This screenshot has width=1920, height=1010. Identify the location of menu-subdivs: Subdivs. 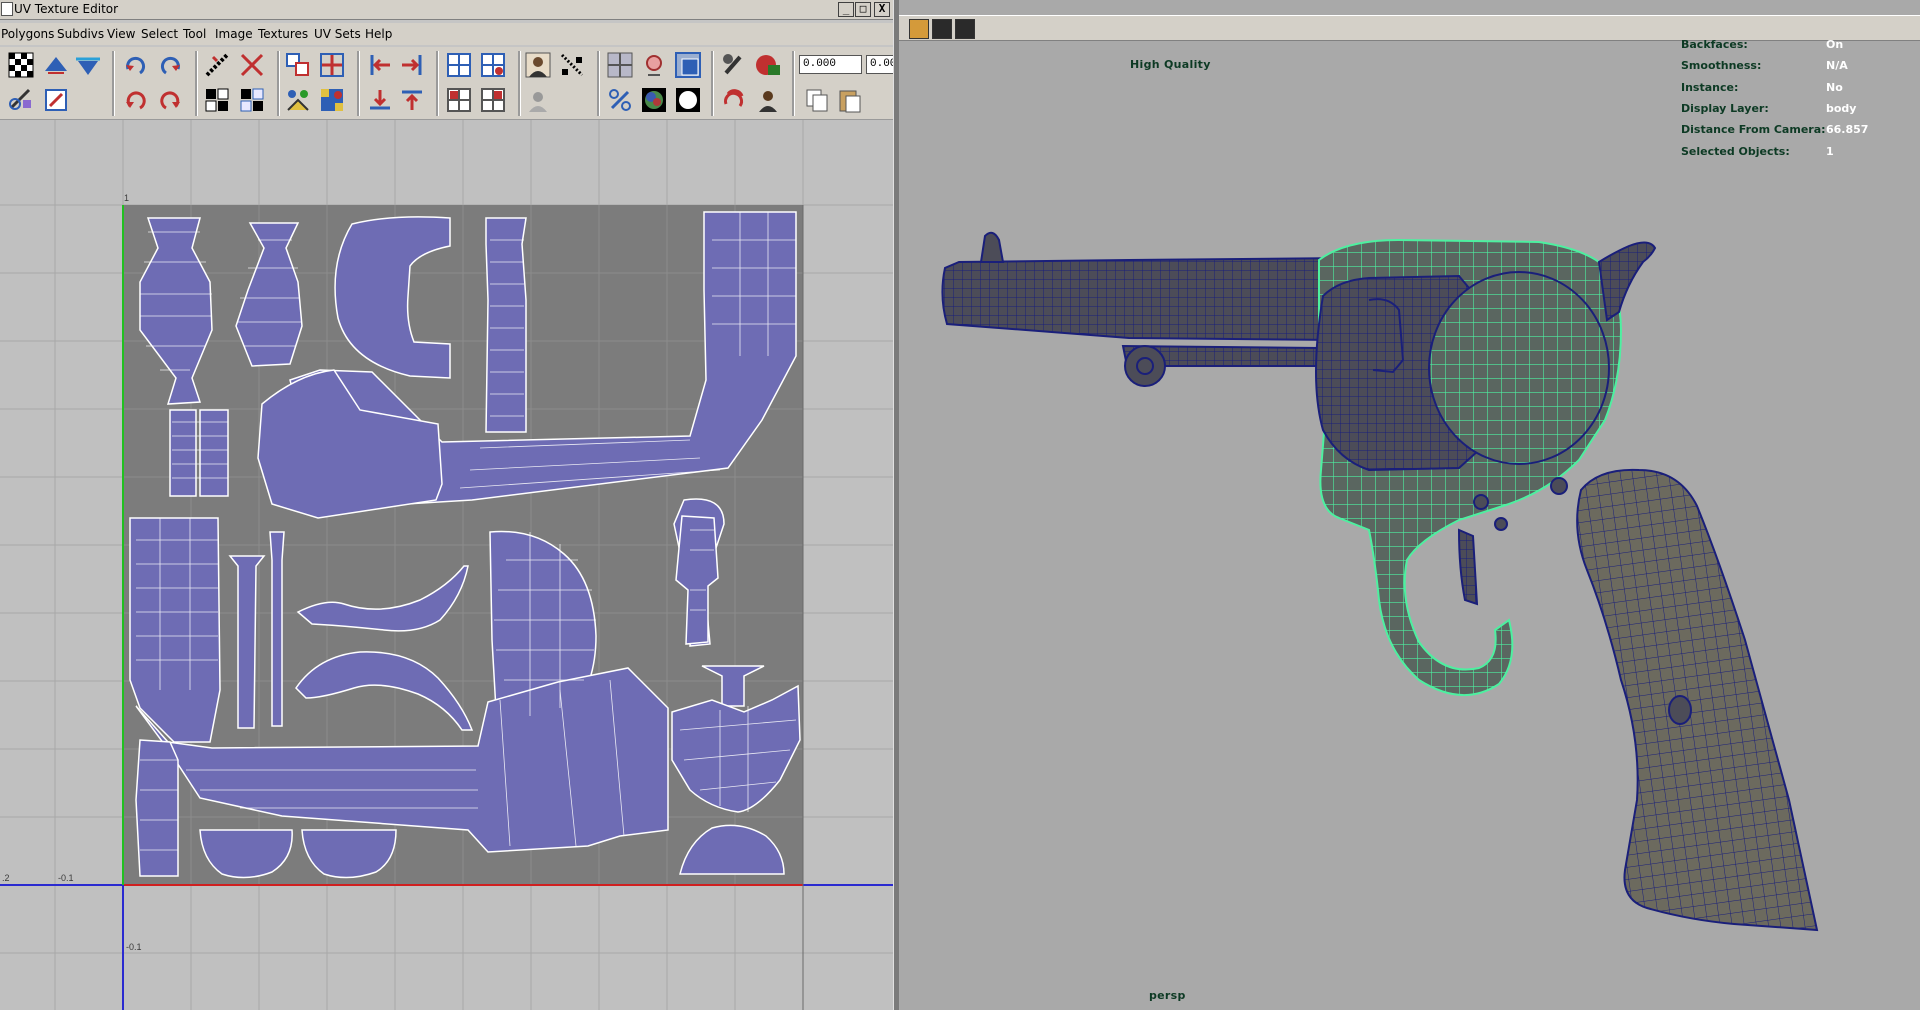
(80, 34).